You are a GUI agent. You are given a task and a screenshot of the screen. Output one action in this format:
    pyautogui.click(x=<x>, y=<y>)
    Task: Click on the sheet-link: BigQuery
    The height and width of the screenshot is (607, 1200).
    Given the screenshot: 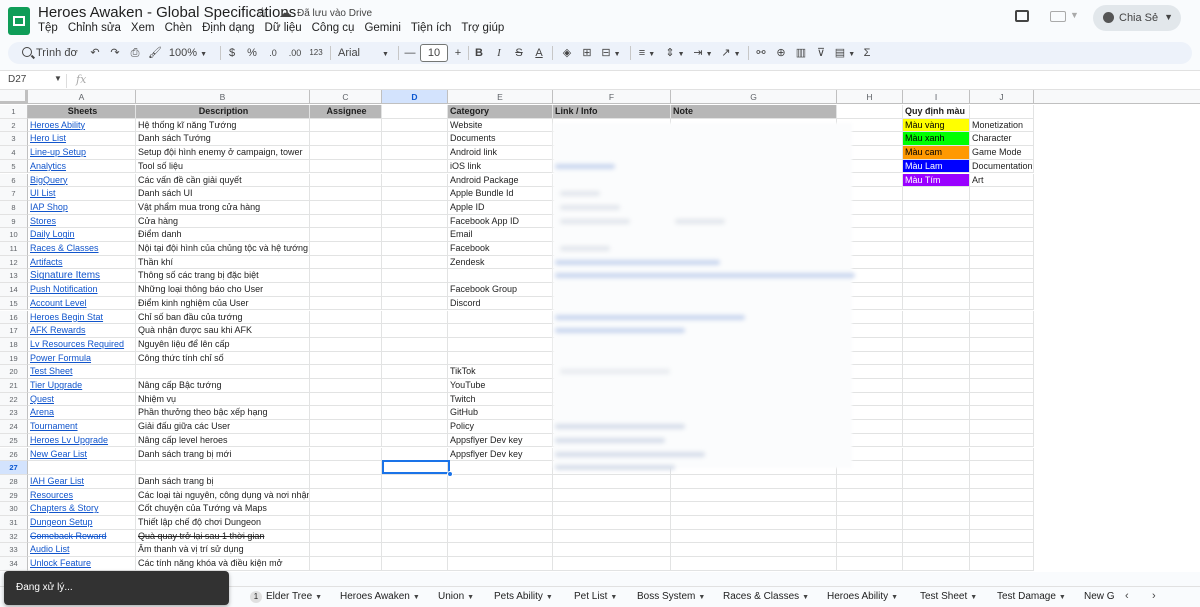 What is the action you would take?
    pyautogui.click(x=82, y=180)
    